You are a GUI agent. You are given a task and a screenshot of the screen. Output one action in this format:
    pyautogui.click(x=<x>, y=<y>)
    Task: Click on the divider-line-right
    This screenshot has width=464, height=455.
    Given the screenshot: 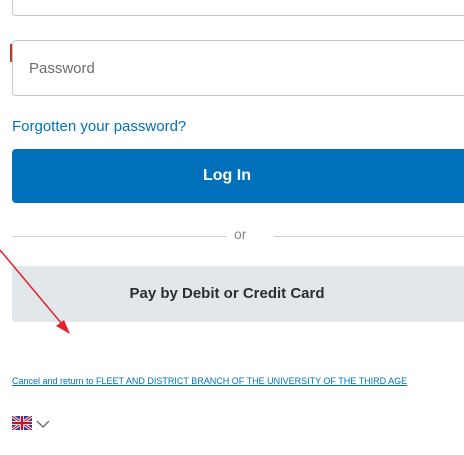 What is the action you would take?
    pyautogui.click(x=369, y=236)
    